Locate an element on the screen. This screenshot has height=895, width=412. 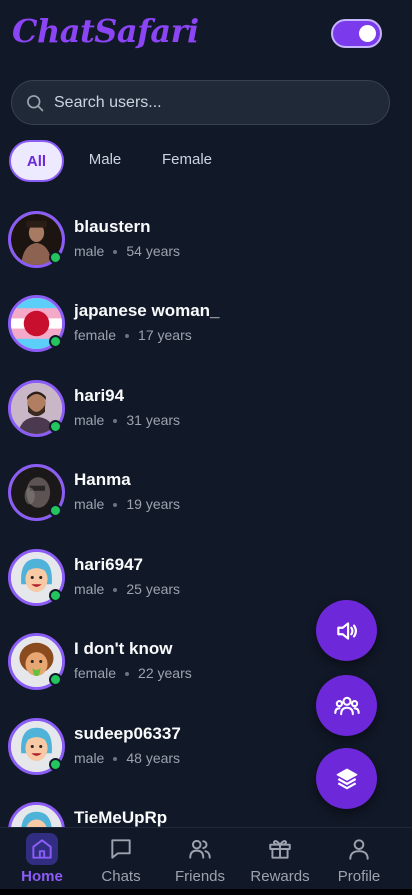
nav-label: Profile is located at coordinates (359, 876).